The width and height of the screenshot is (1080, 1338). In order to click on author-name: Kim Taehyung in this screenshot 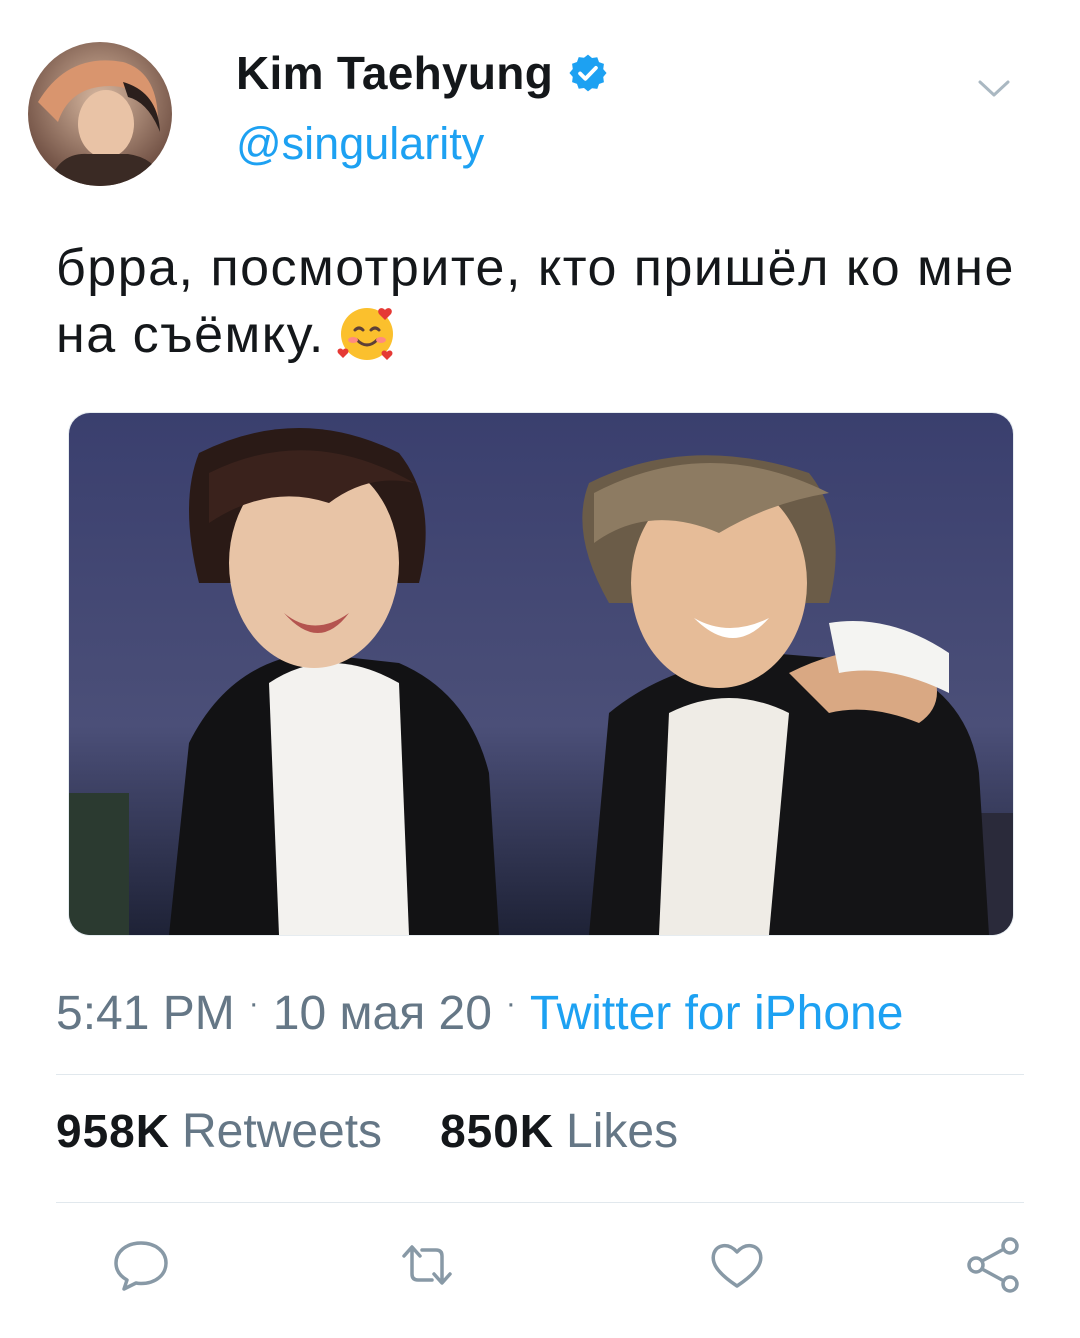, I will do `click(394, 73)`.